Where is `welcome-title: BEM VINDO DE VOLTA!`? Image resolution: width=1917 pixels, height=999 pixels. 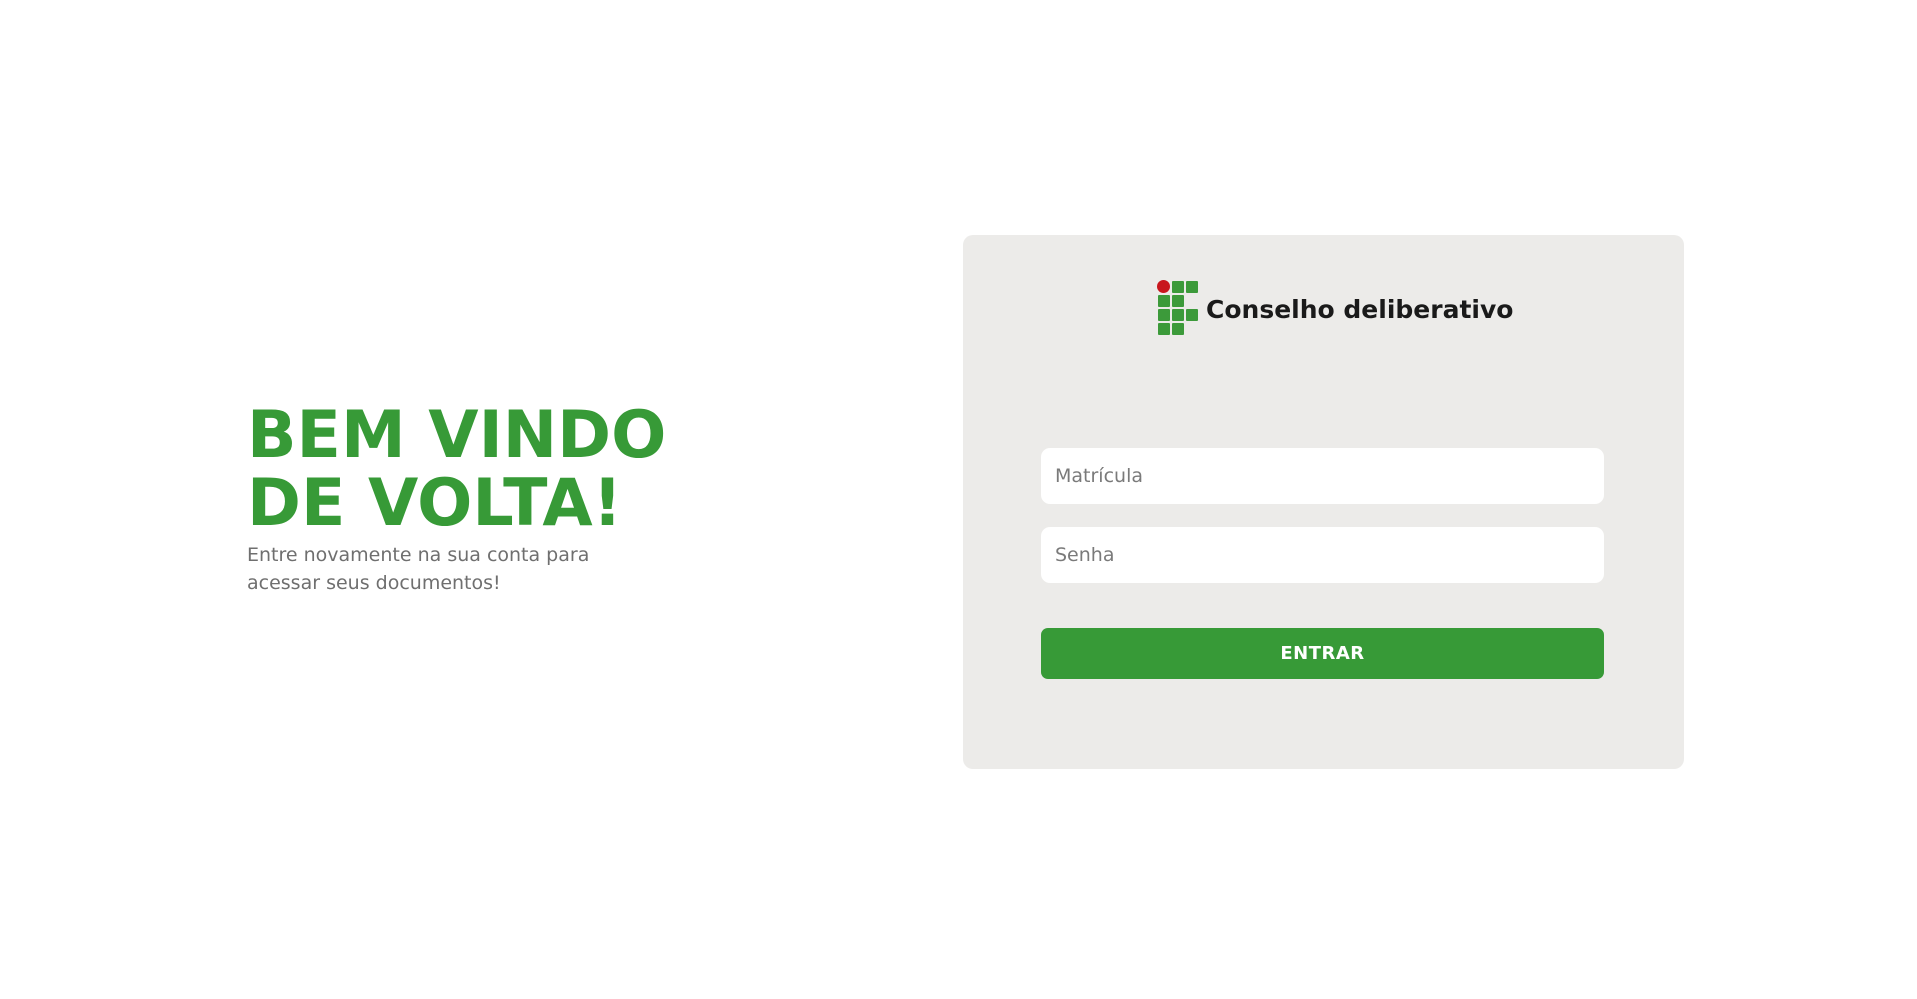 welcome-title: BEM VINDO DE VOLTA! is located at coordinates (497, 470).